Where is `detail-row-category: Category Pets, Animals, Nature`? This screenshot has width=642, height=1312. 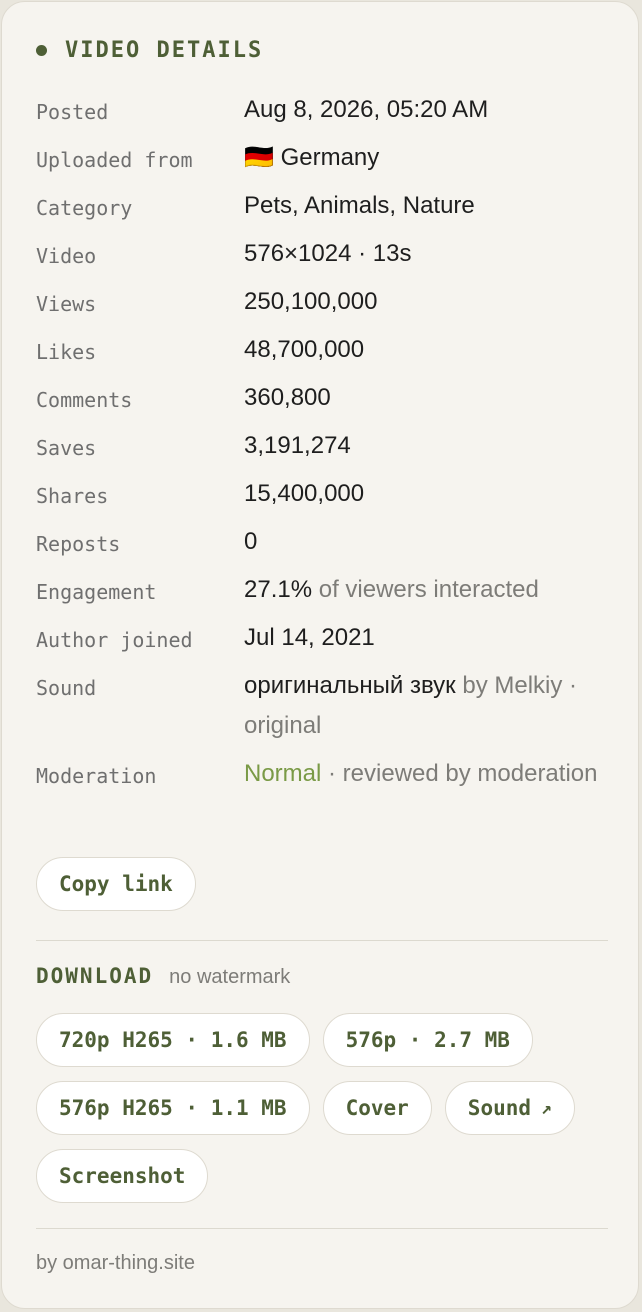 detail-row-category: Category Pets, Animals, Nature is located at coordinates (323, 210).